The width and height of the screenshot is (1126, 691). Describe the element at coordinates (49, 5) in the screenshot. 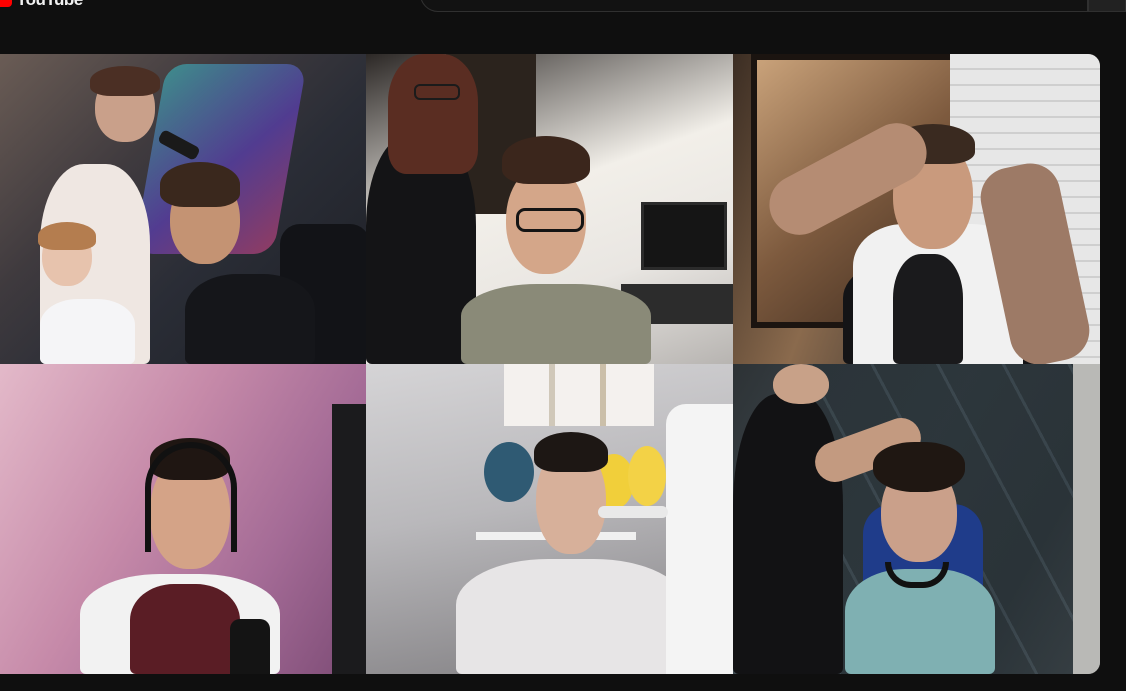

I see `logo-text: YouTube` at that location.